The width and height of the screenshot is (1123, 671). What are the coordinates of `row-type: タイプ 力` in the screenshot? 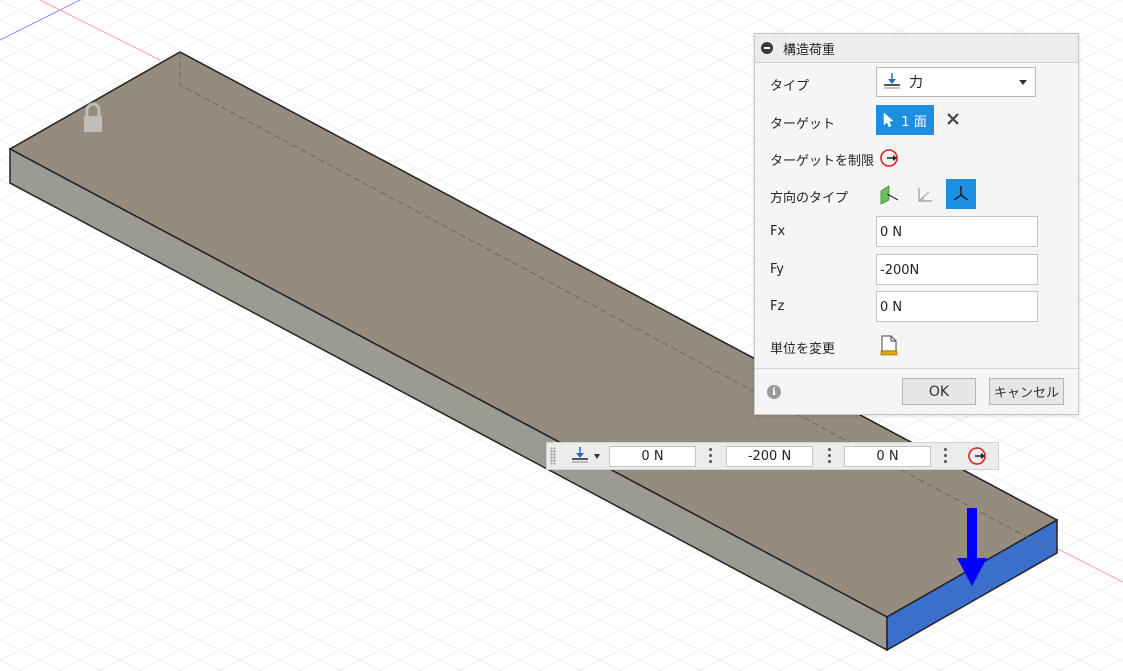 It's located at (916, 83).